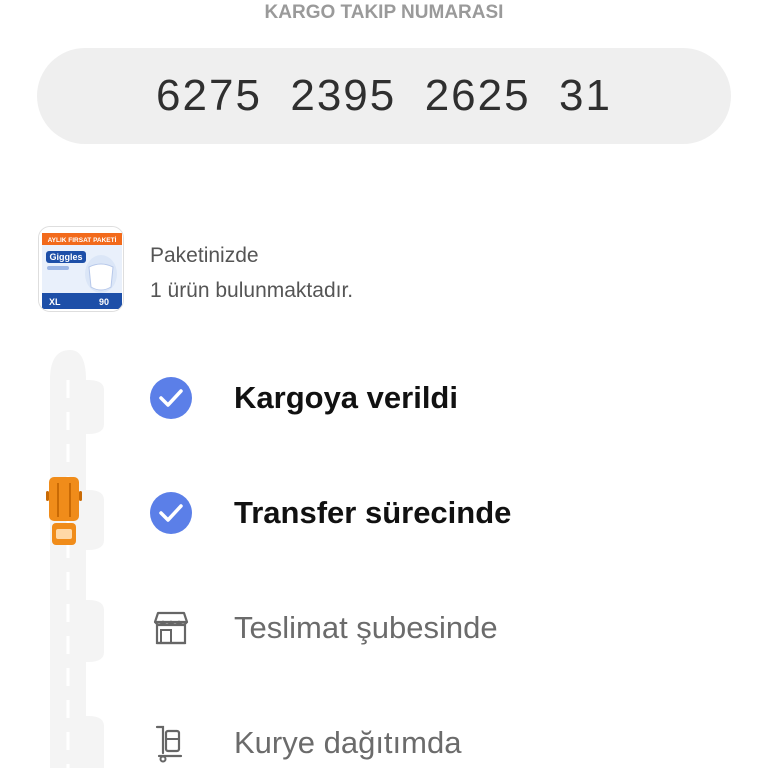  What do you see at coordinates (82, 240) in the screenshot?
I see `thumb-banner-text: AYLIK FIRSAT PAKETİ` at bounding box center [82, 240].